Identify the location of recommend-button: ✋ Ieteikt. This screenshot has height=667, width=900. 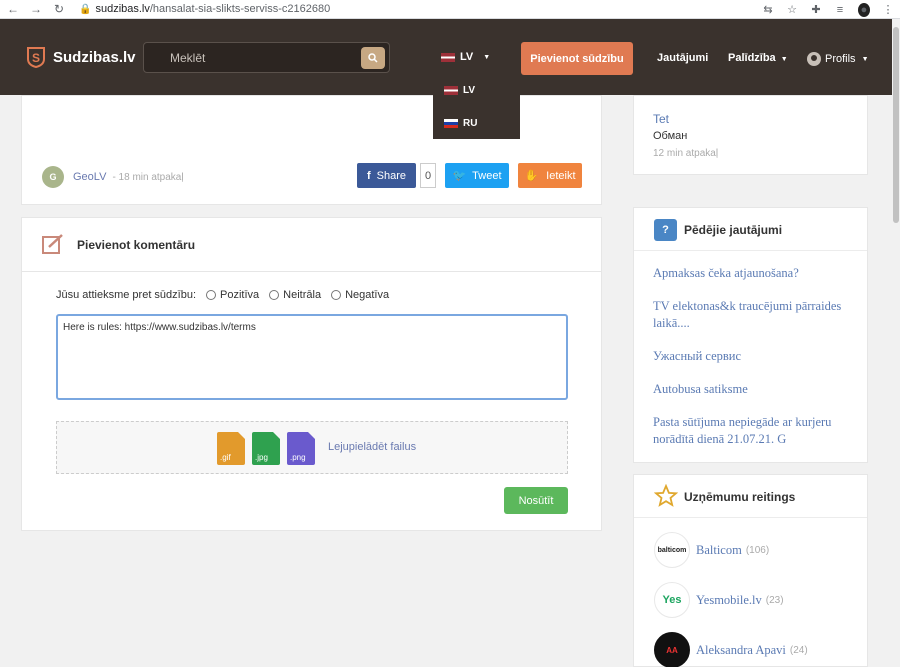
(550, 175).